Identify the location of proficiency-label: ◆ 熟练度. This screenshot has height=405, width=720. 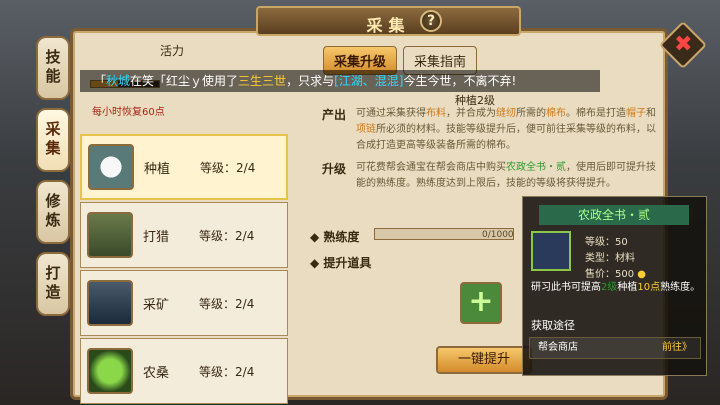
(335, 237).